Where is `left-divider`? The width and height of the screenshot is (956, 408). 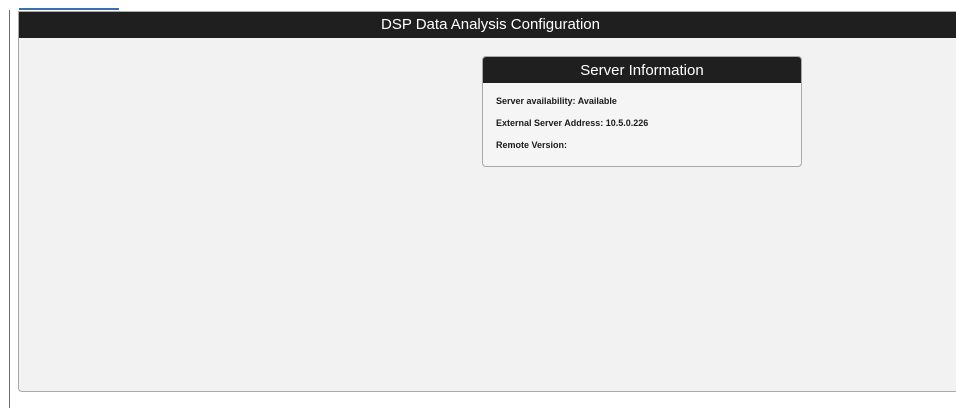 left-divider is located at coordinates (9, 209).